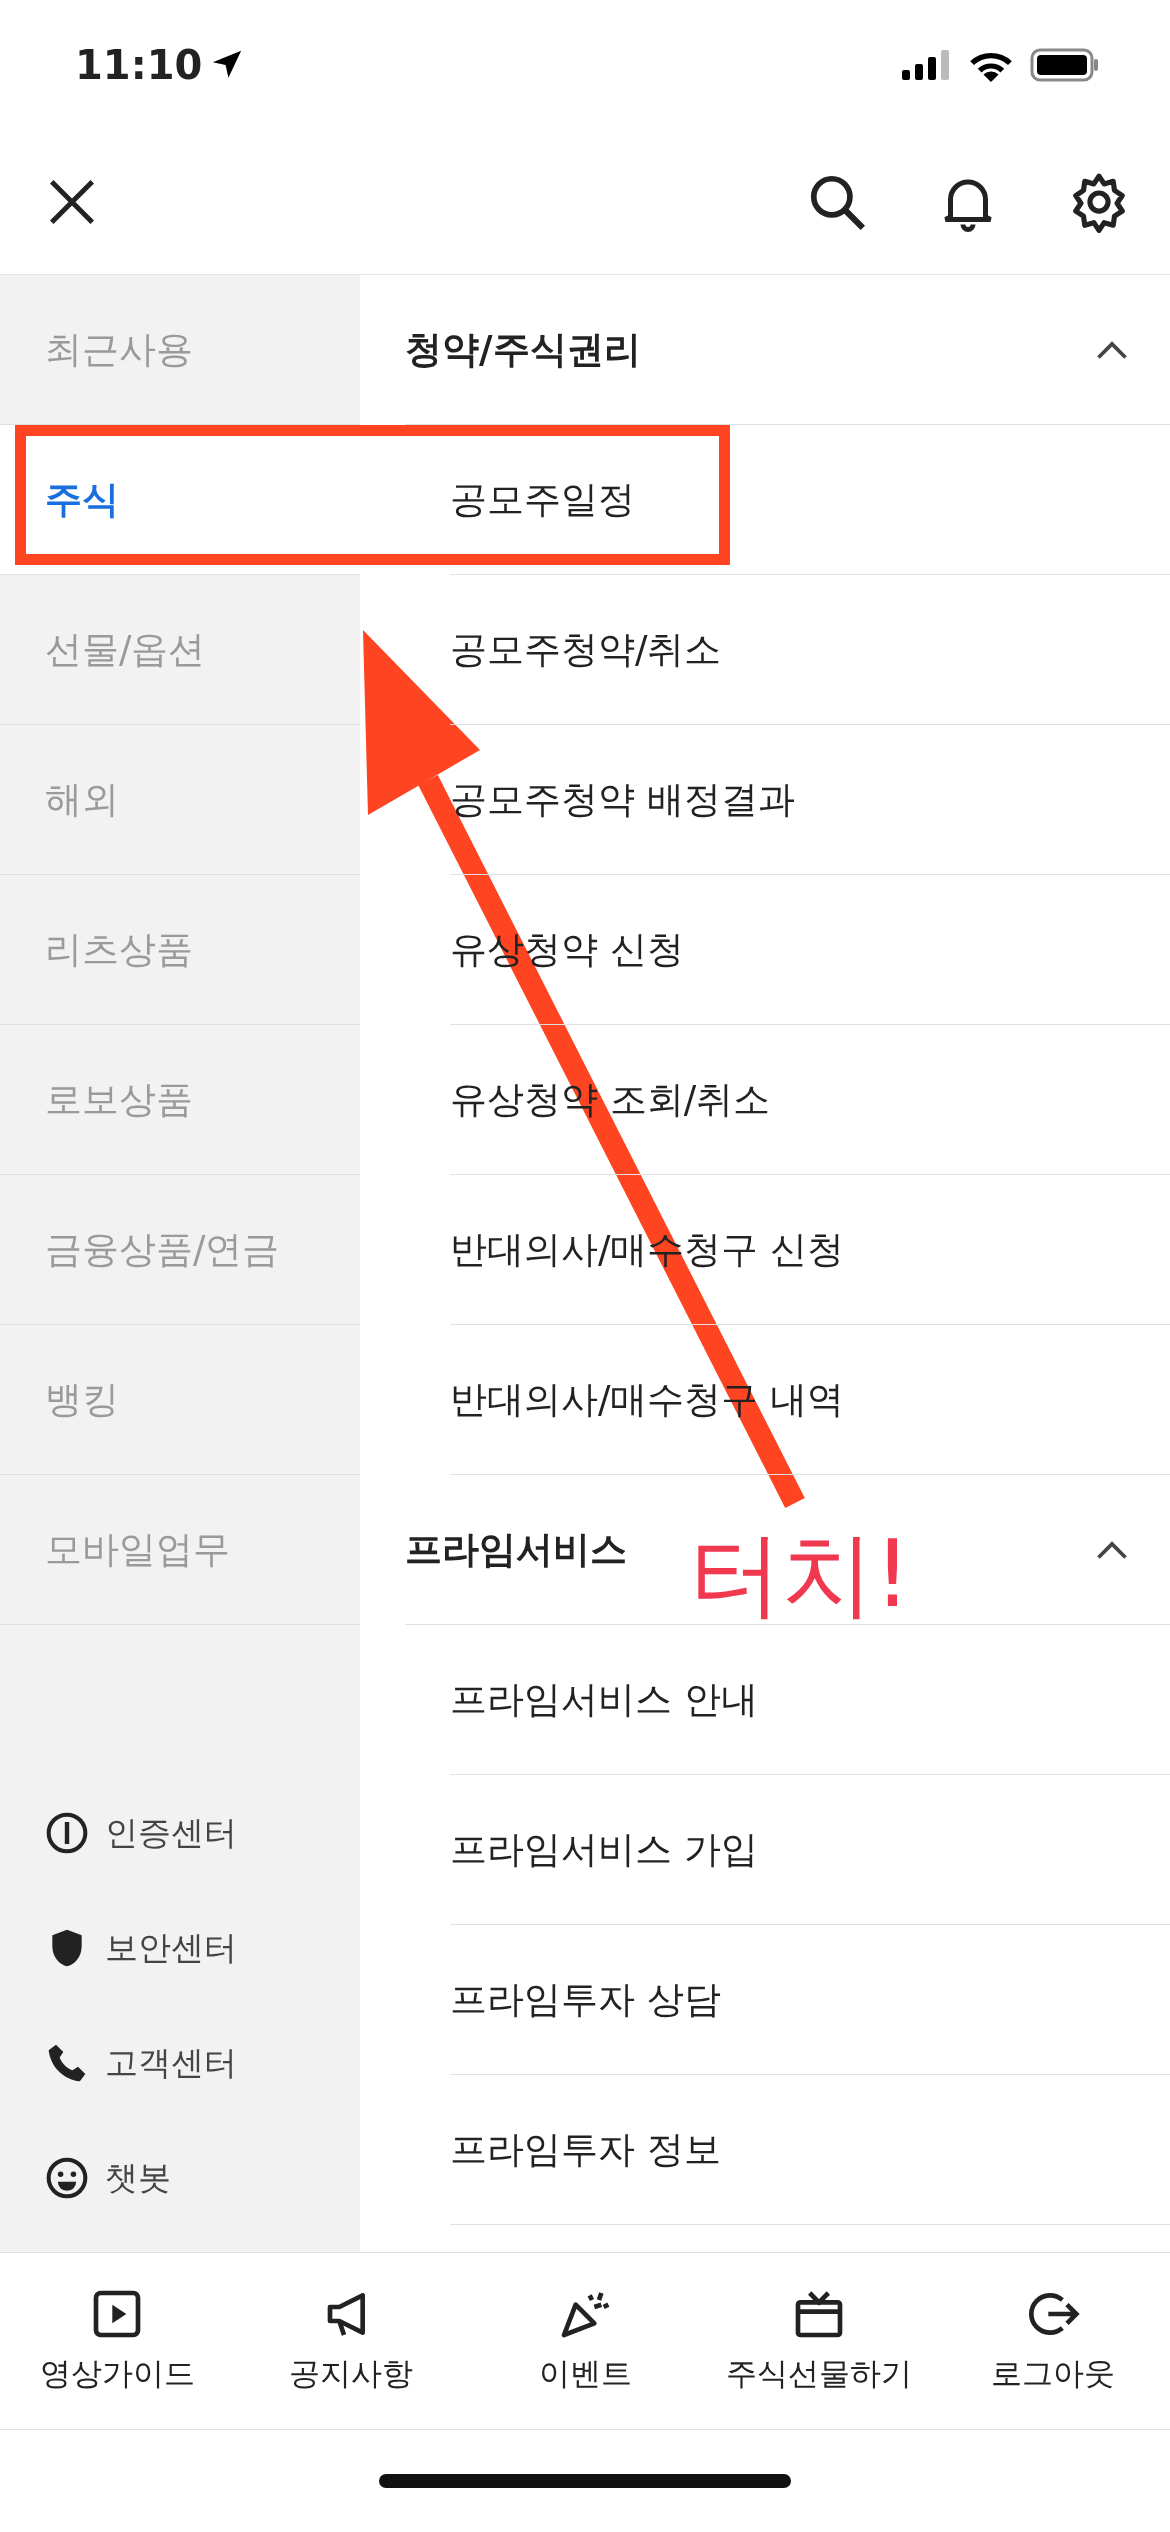  What do you see at coordinates (585, 2341) in the screenshot?
I see `tab-bar-item: 이벤트` at bounding box center [585, 2341].